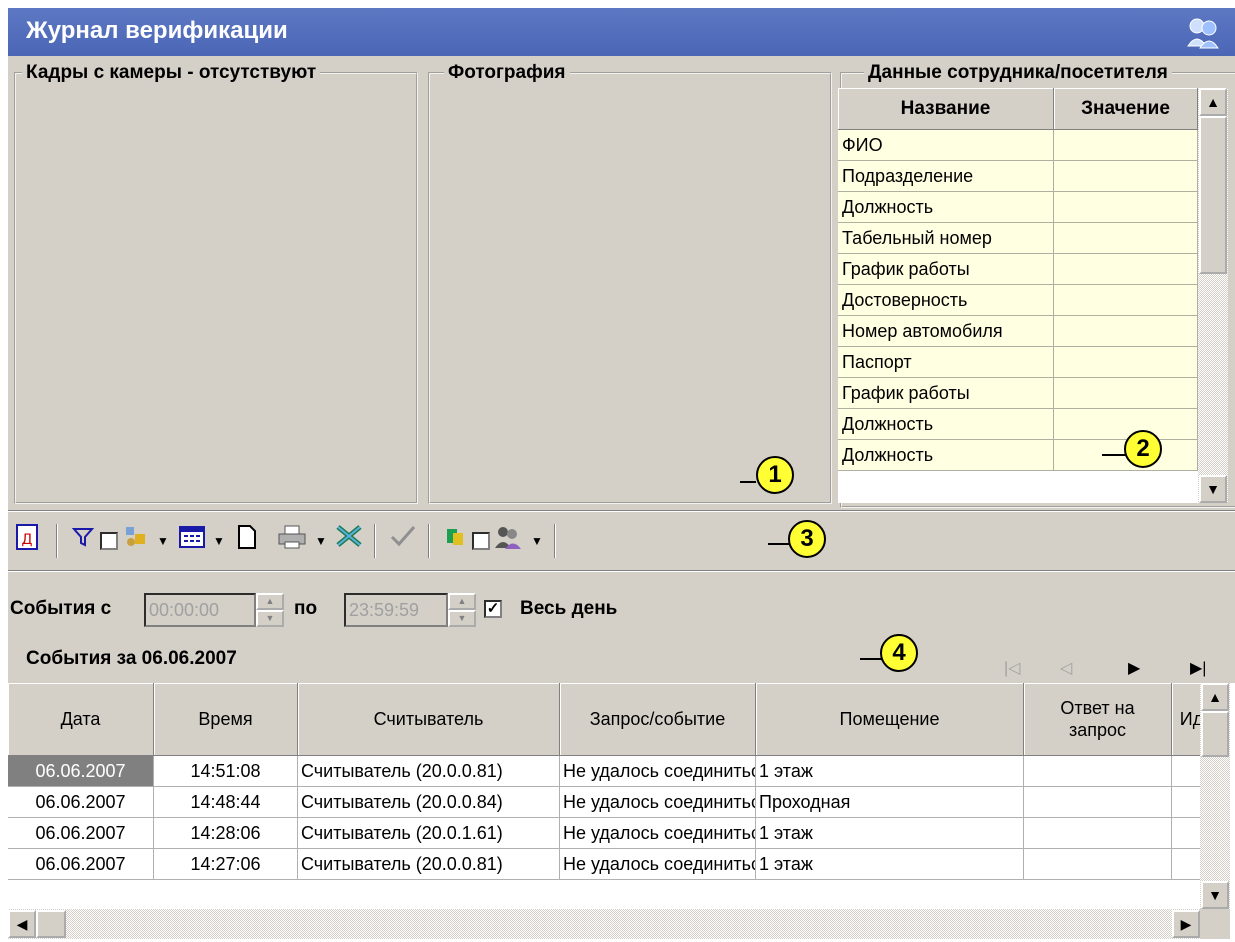 This screenshot has width=1235, height=942. I want to click on callout-4-pointer, so click(871, 659).